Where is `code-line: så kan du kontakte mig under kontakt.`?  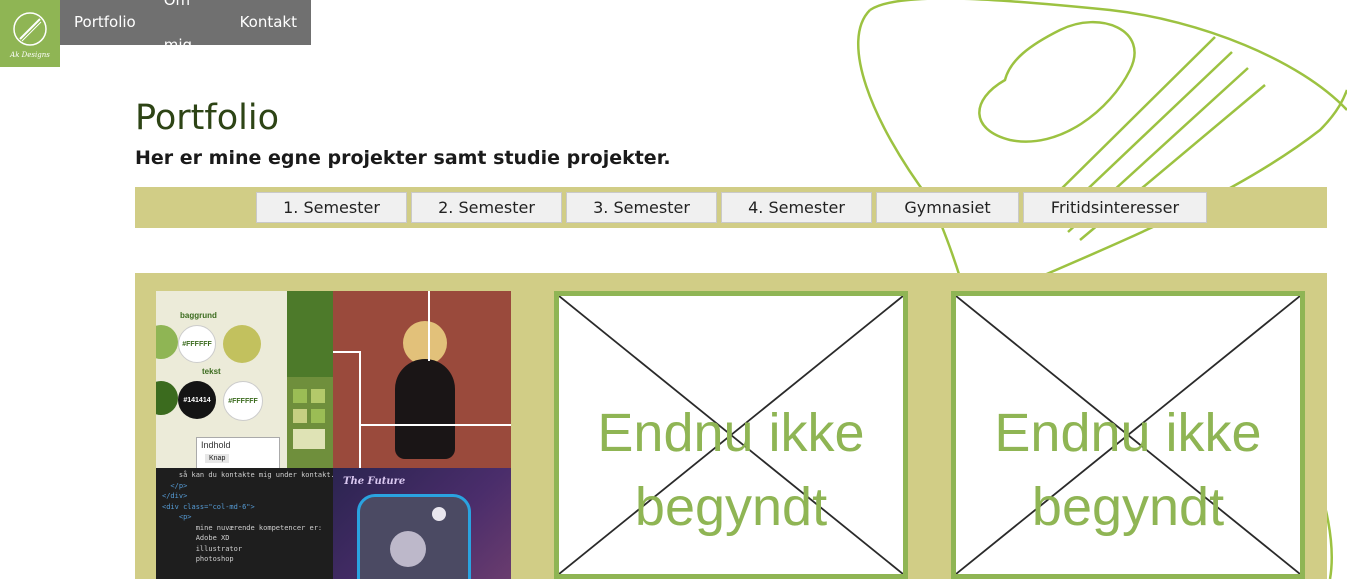
code-line: så kan du kontakte mig under kontakt. is located at coordinates (248, 475).